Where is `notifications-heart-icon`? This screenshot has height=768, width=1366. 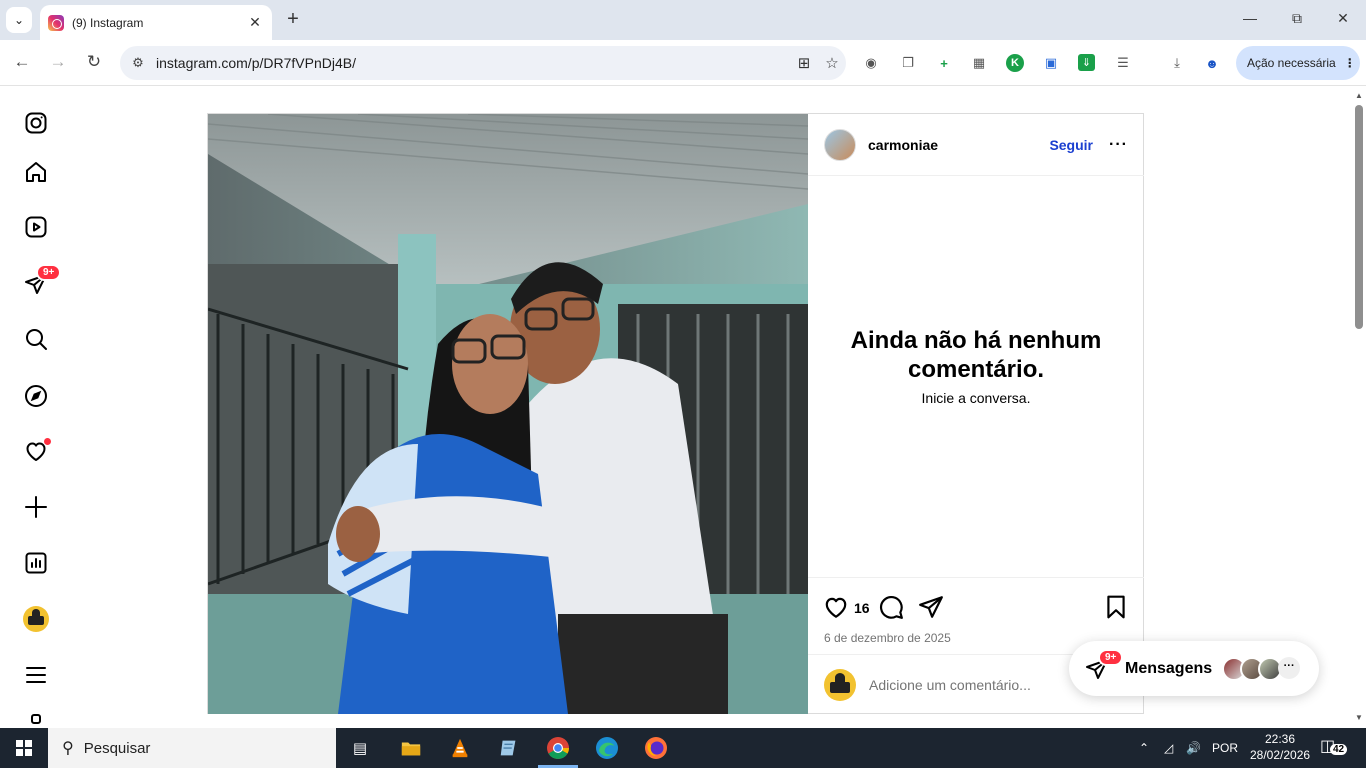 notifications-heart-icon is located at coordinates (37, 451).